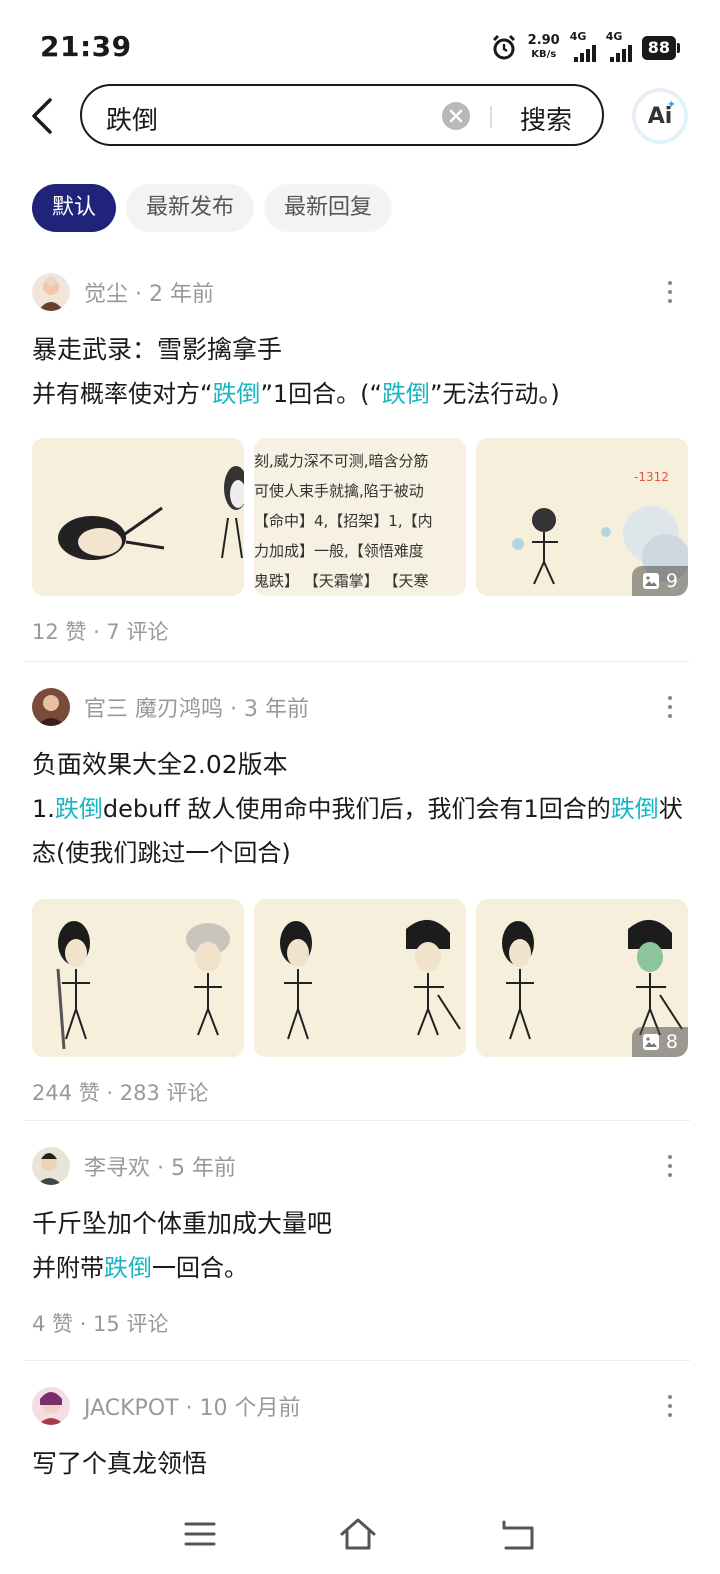  I want to click on image-count-badge: 8, so click(659, 1042).